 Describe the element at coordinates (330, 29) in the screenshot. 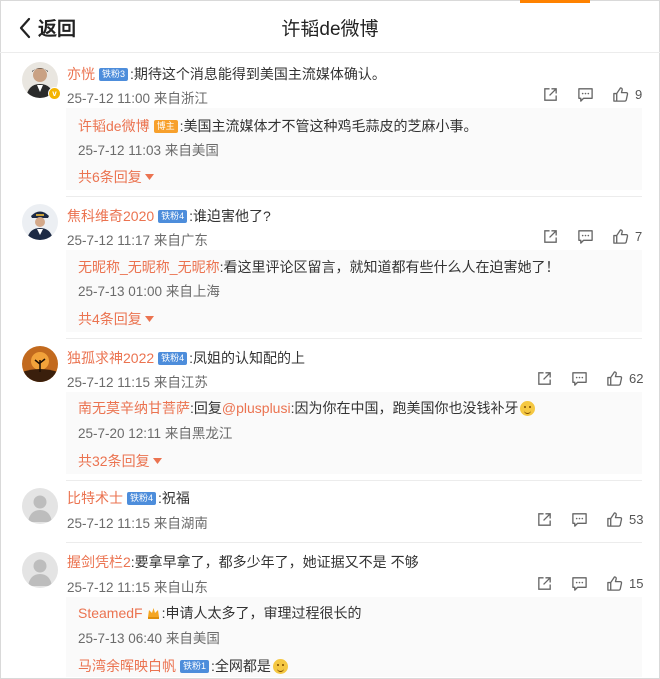

I see `page-title: 许韬de微博` at that location.